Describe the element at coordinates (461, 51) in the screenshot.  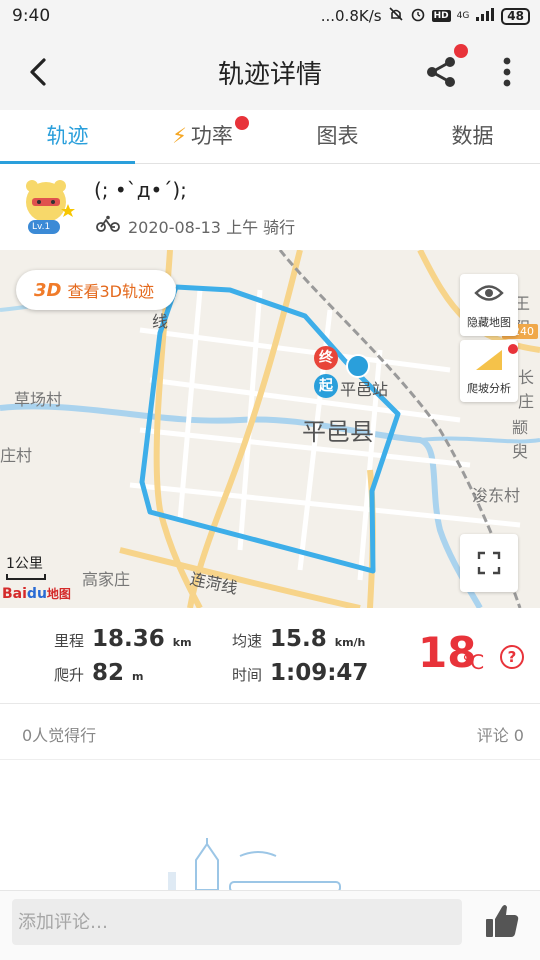
I see `share-badge` at that location.